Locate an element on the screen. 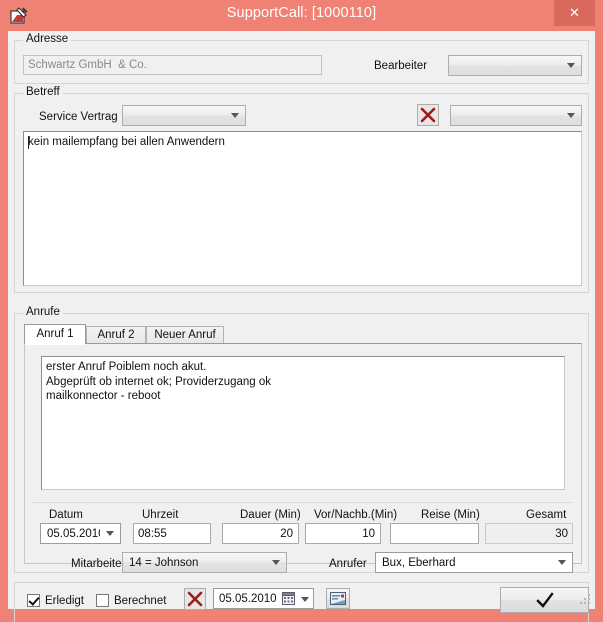 This screenshot has width=603, height=622. mitarbeiter-label: Mitarbeiter is located at coordinates (98, 564).